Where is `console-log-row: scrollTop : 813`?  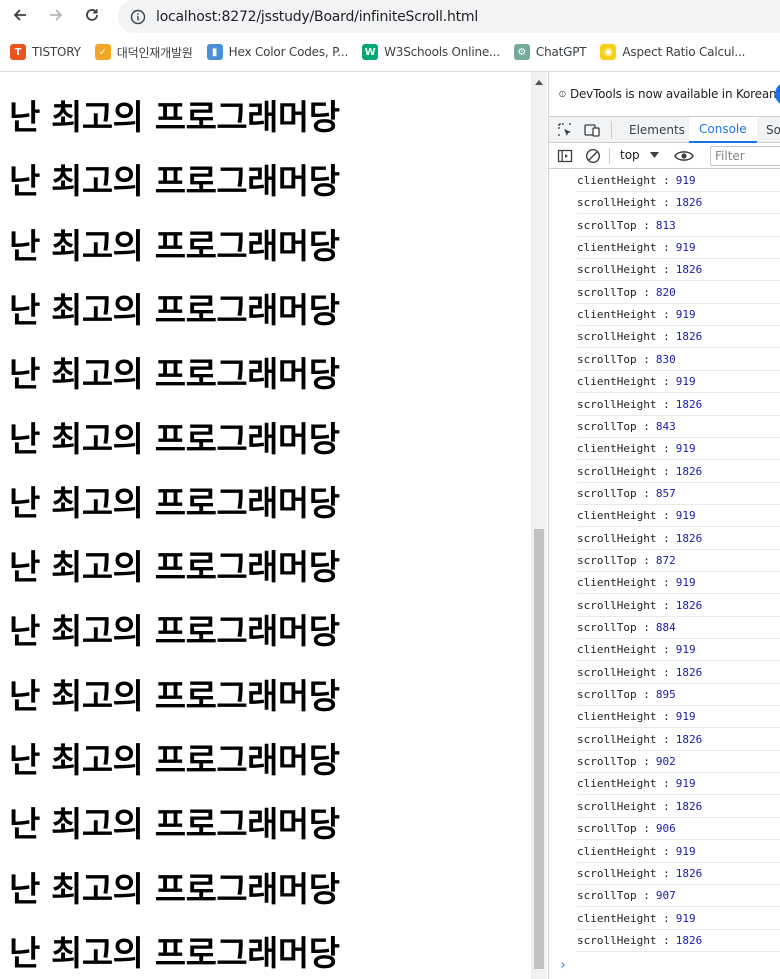 console-log-row: scrollTop : 813 is located at coordinates (678, 226).